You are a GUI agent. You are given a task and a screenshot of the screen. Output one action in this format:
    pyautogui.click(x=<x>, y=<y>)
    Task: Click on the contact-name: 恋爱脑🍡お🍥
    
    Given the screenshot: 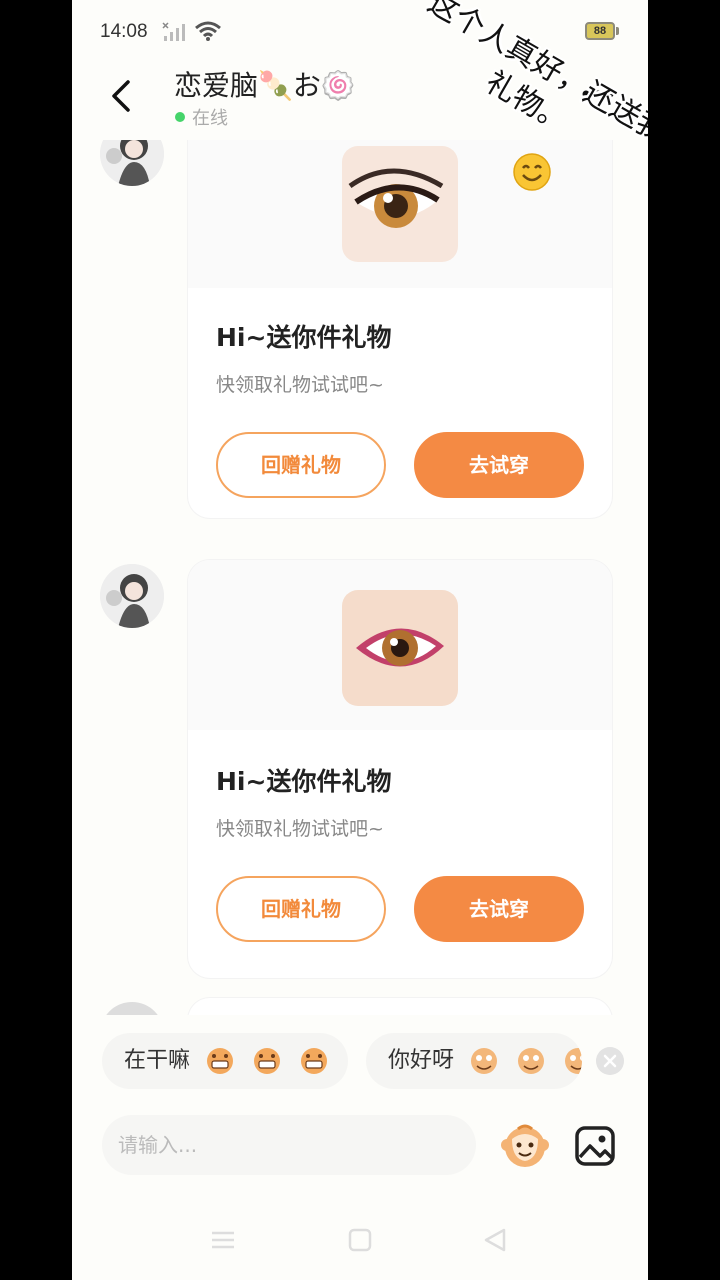 What is the action you would take?
    pyautogui.click(x=265, y=85)
    